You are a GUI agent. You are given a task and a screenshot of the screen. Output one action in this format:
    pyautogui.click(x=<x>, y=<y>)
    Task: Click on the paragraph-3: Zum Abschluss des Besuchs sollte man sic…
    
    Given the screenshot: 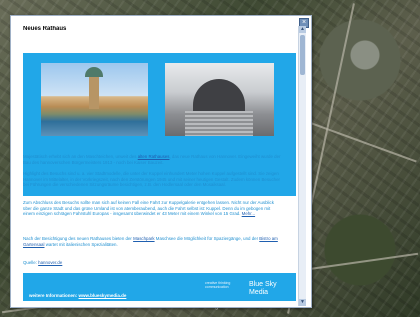 What is the action you would take?
    pyautogui.click(x=152, y=208)
    